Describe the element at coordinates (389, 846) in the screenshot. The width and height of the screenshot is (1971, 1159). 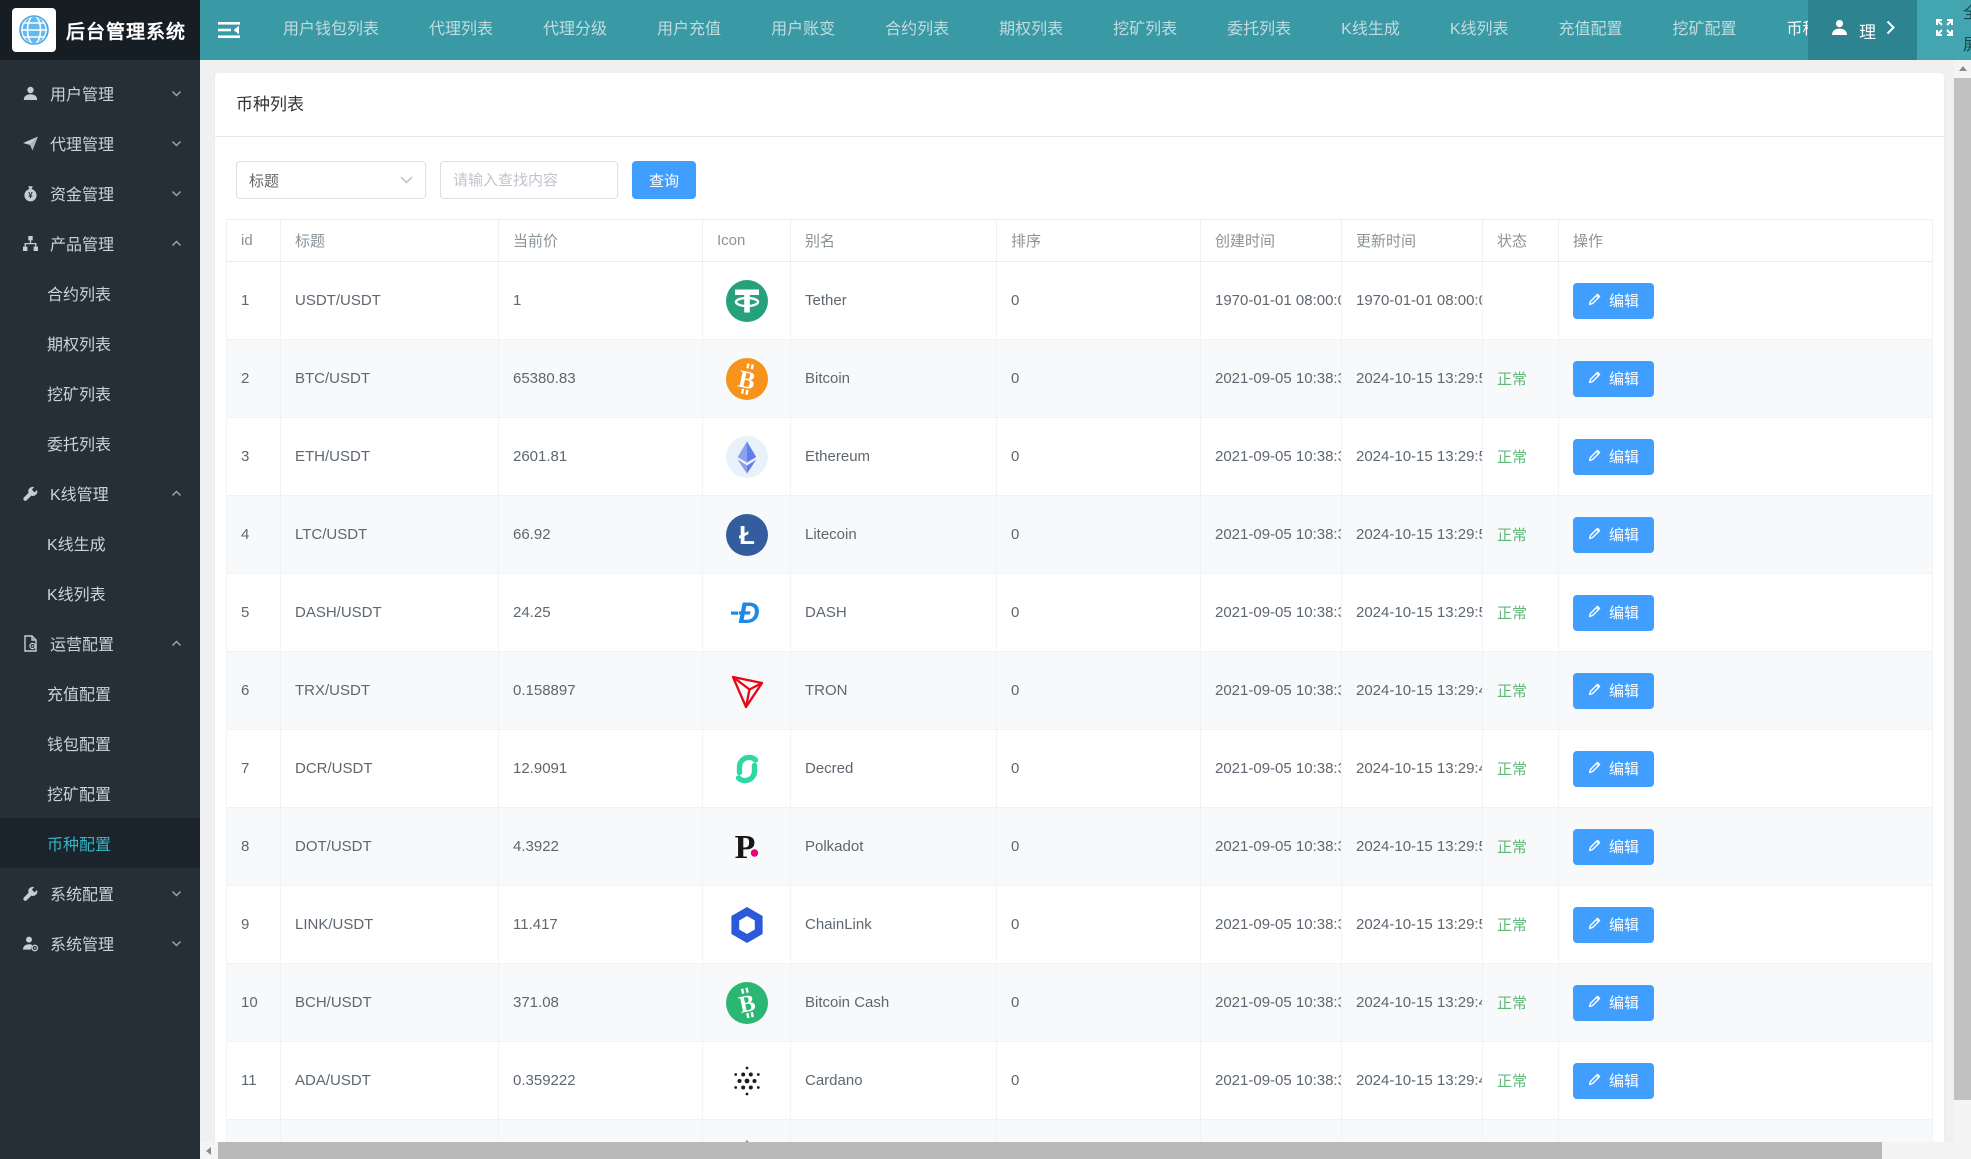
I see `cell-title: DOT/USDT` at that location.